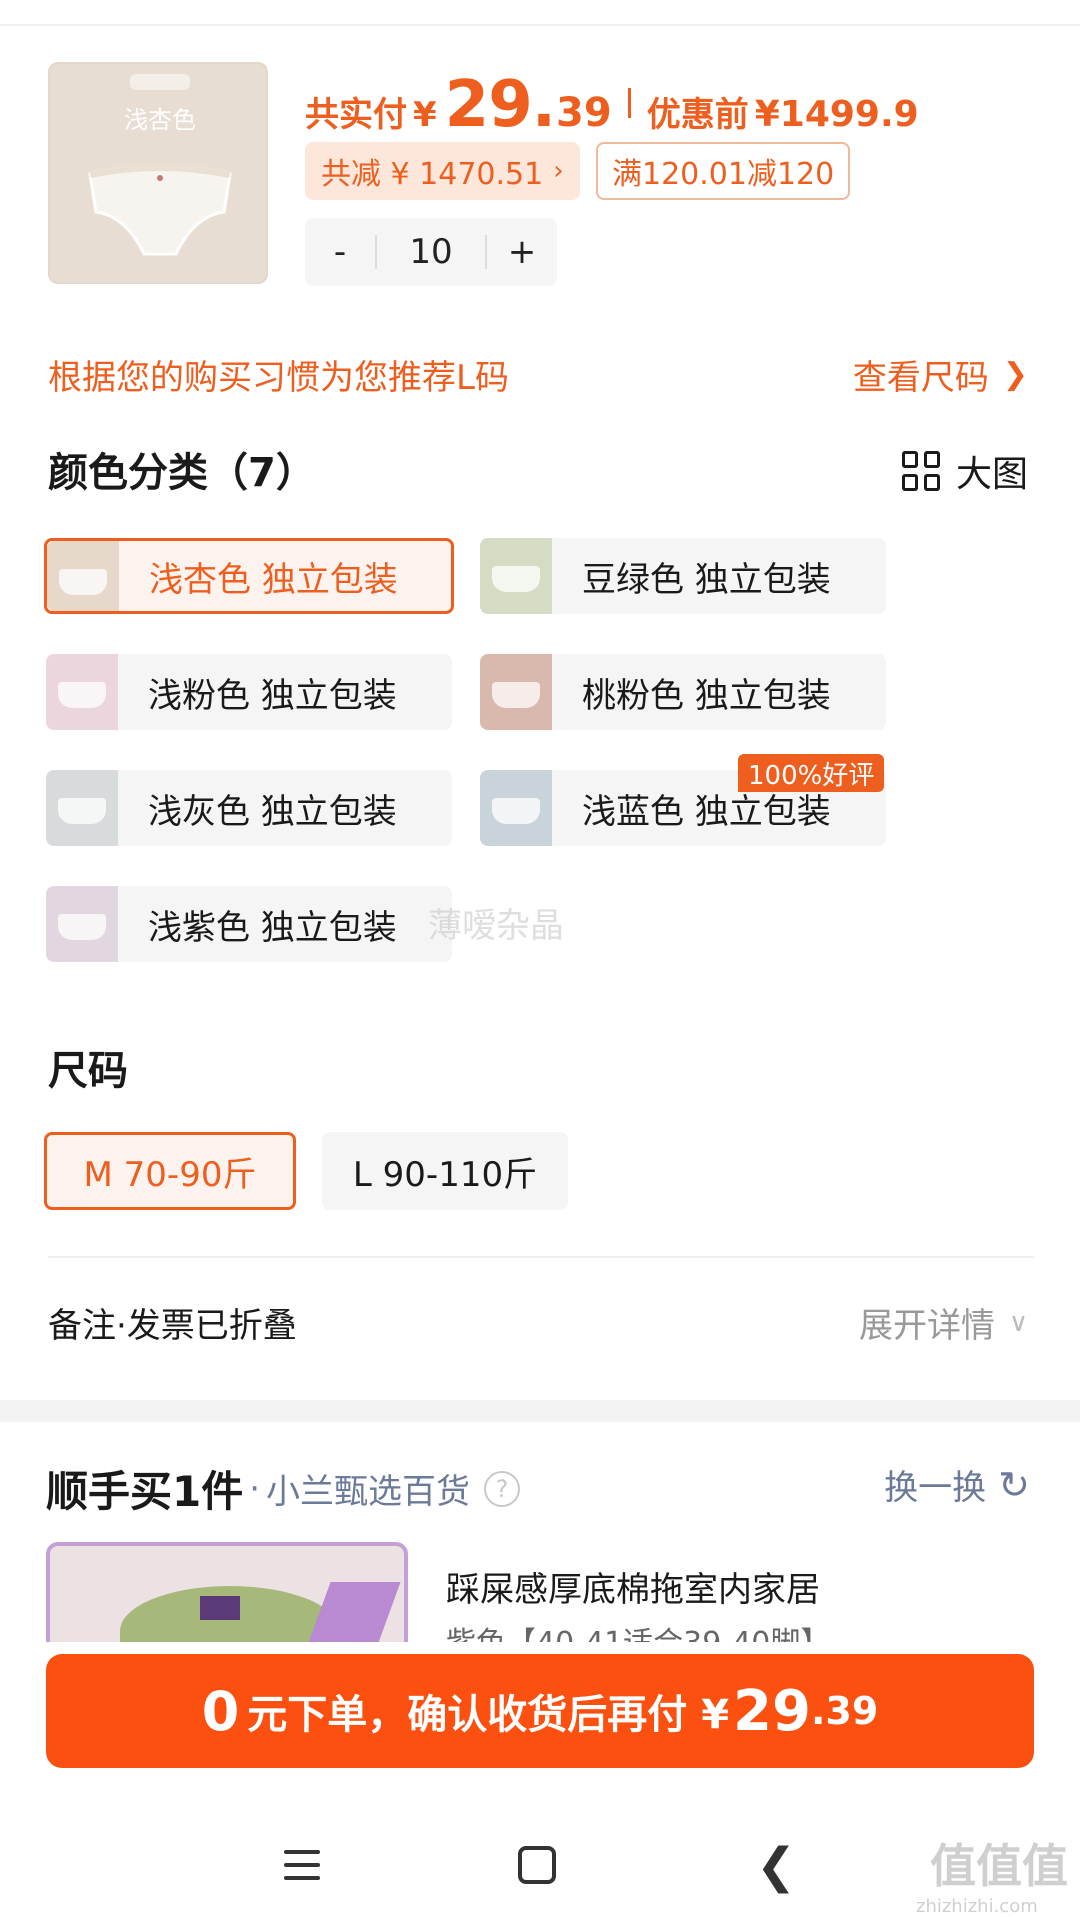 Image resolution: width=1080 pixels, height=1930 pixels. Describe the element at coordinates (272, 811) in the screenshot. I see `color-option-label: 浅灰色 独立包装` at that location.